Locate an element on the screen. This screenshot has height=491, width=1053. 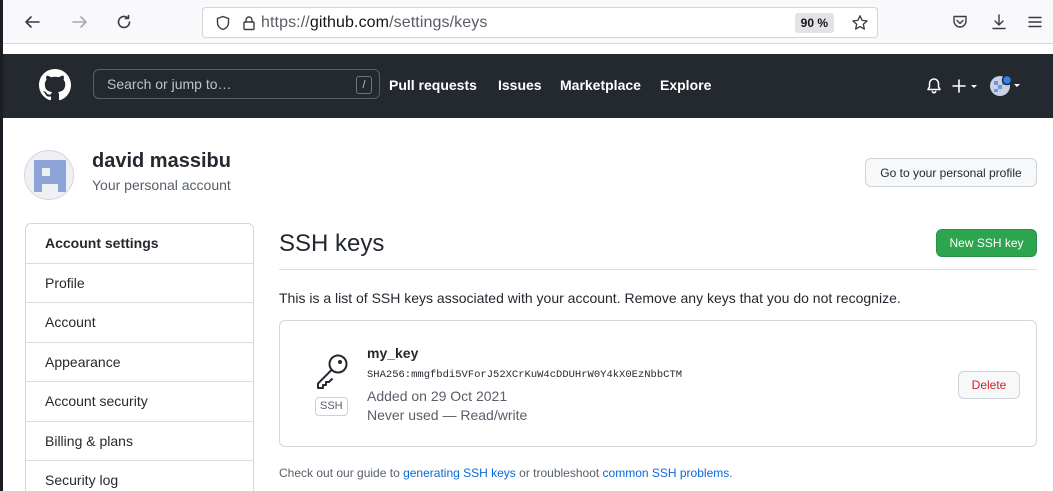
user-avatar-menu is located at coordinates (1007, 86).